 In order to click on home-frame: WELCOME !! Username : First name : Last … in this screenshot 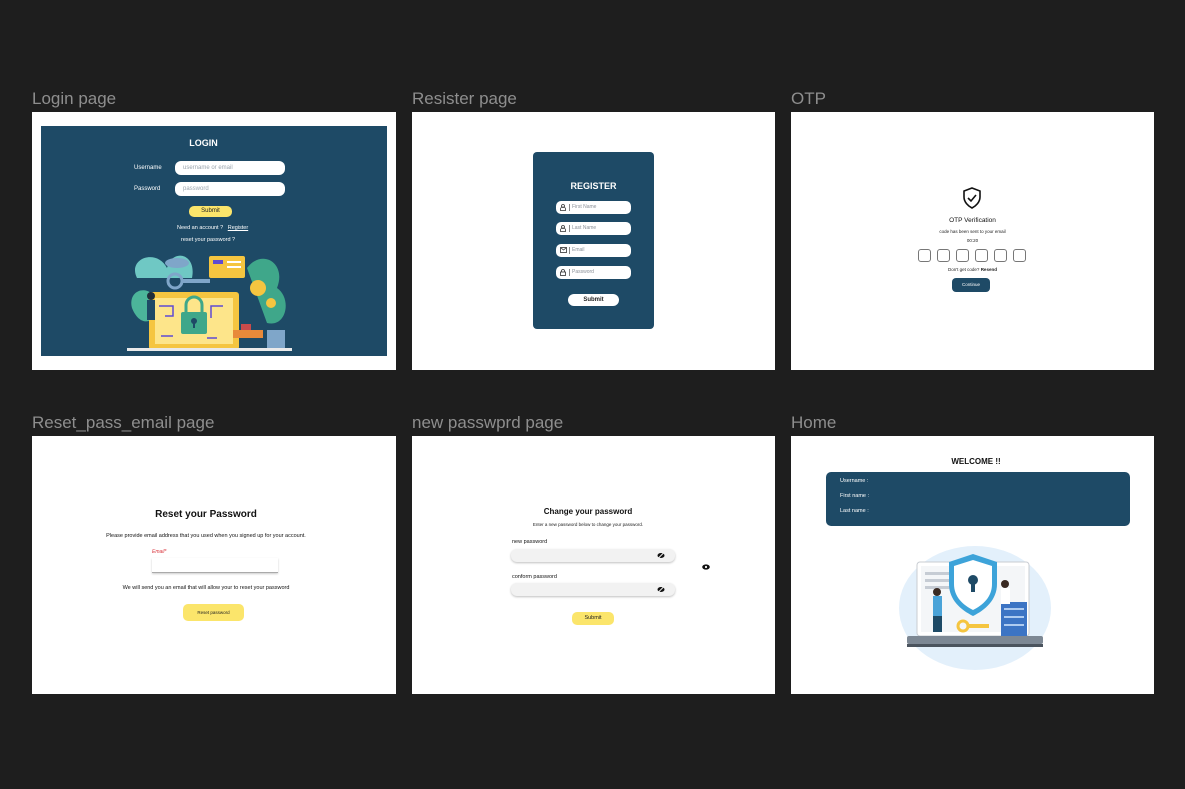, I will do `click(972, 565)`.